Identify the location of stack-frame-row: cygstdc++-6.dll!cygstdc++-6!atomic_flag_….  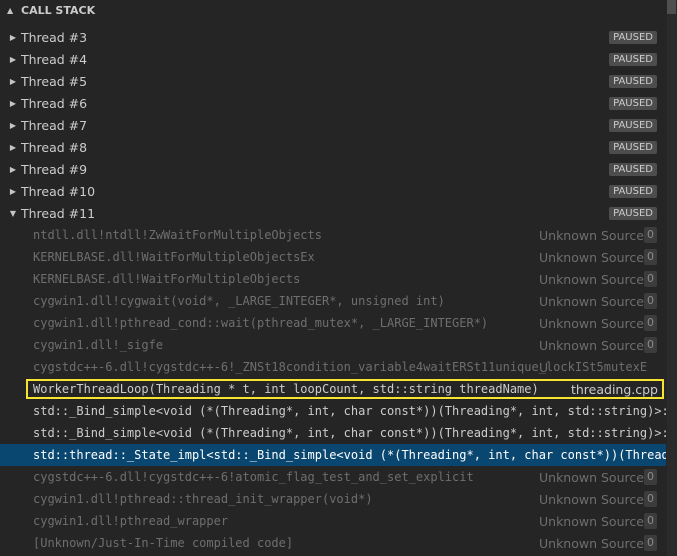
(333, 477).